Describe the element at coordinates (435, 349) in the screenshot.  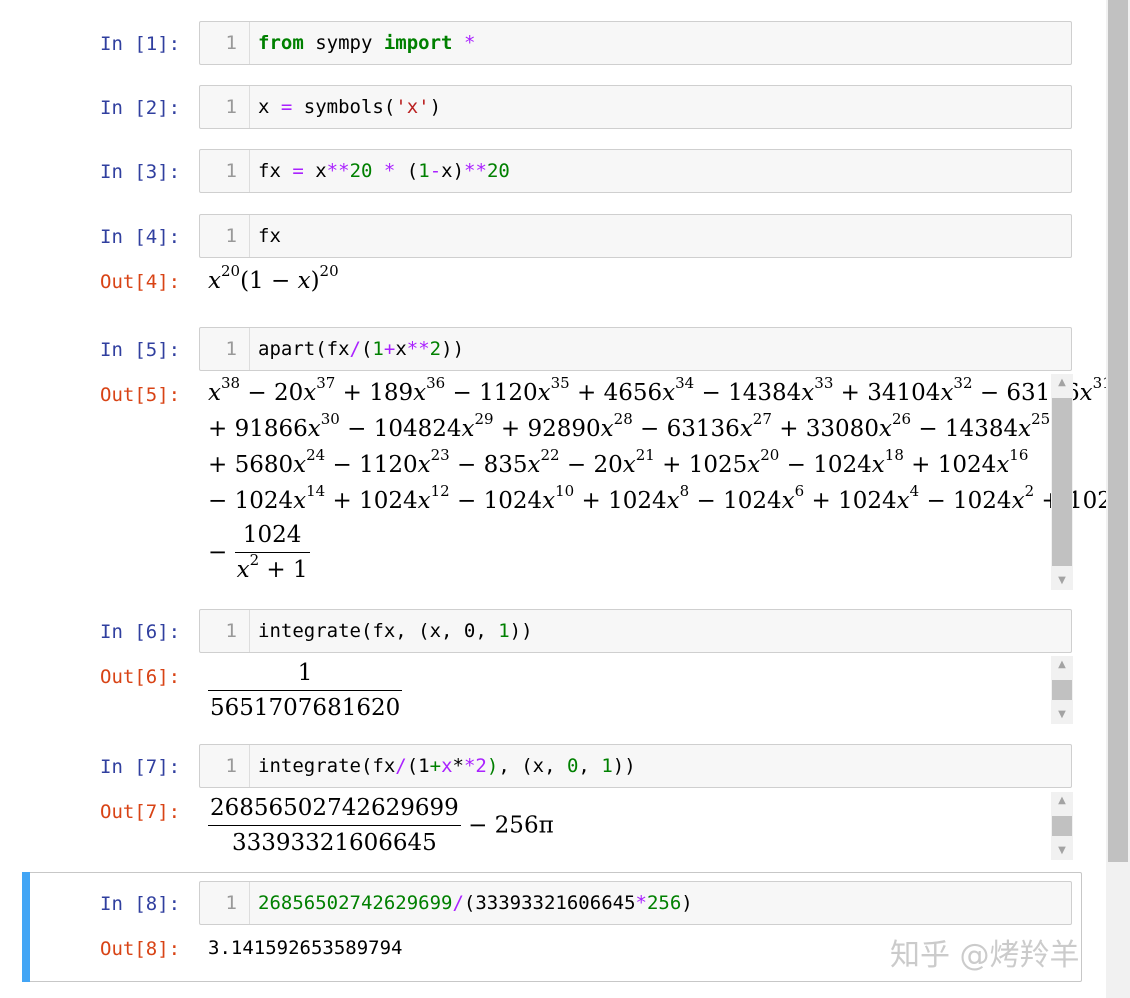
I see `code-token: 2` at that location.